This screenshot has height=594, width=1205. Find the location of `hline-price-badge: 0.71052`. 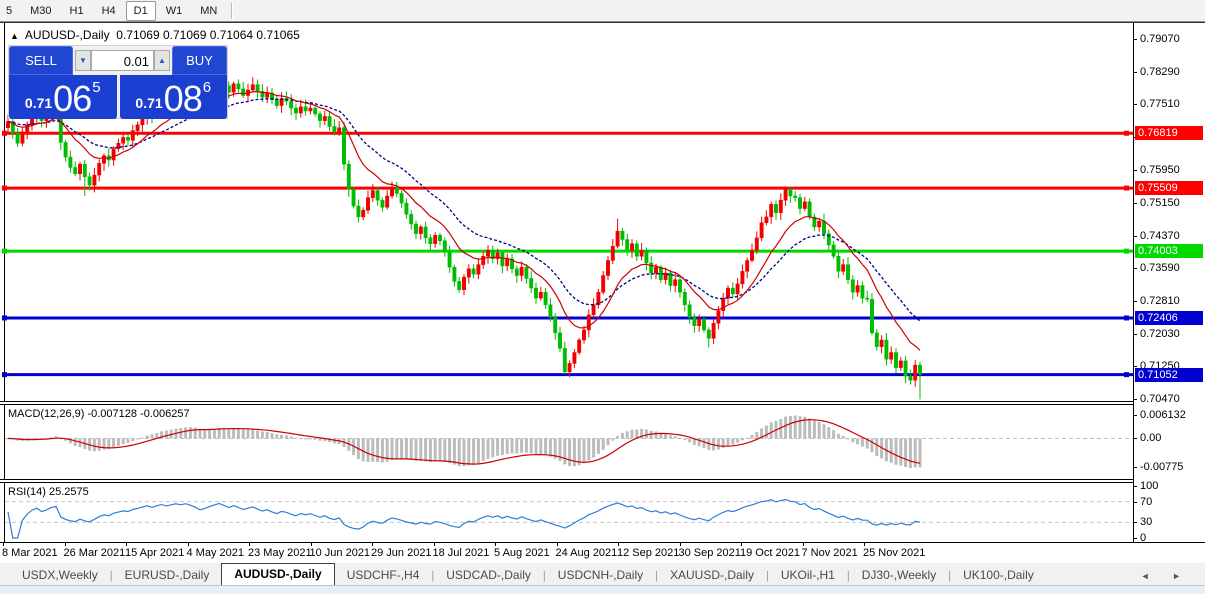

hline-price-badge: 0.71052 is located at coordinates (1169, 375).